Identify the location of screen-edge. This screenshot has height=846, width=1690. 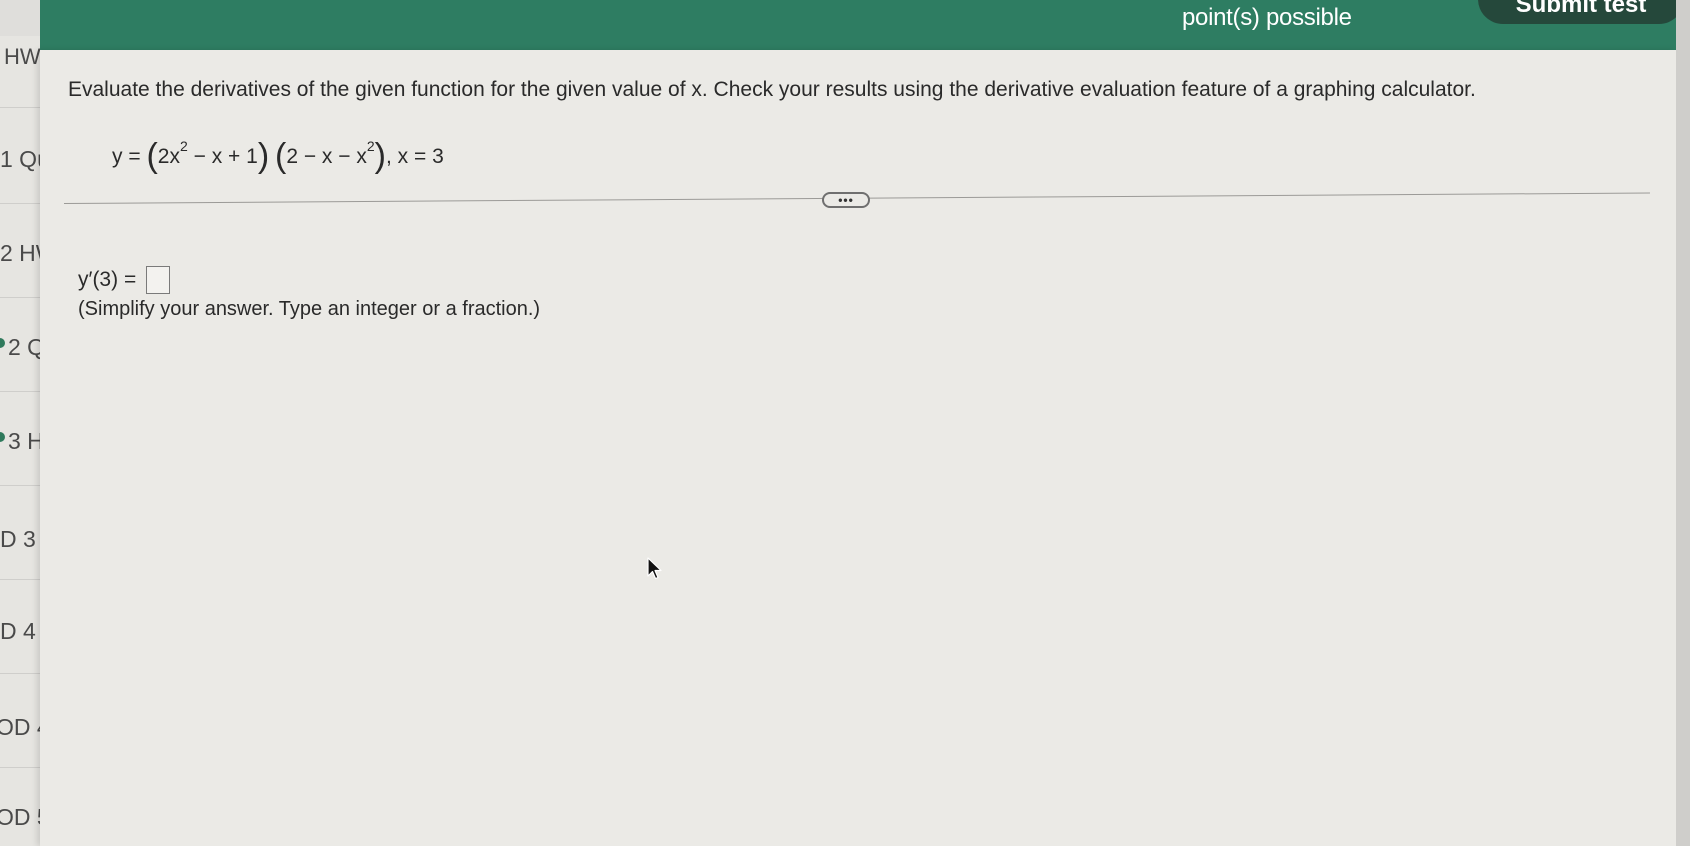
(1683, 423).